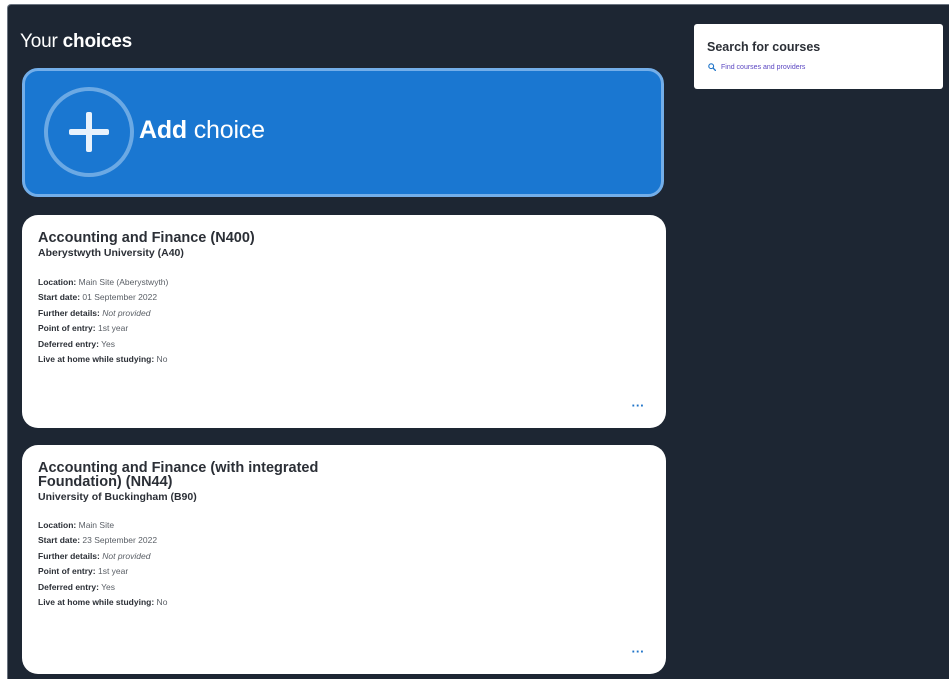  Describe the element at coordinates (763, 67) in the screenshot. I see `find-courses-link-label: Find courses and providers` at that location.